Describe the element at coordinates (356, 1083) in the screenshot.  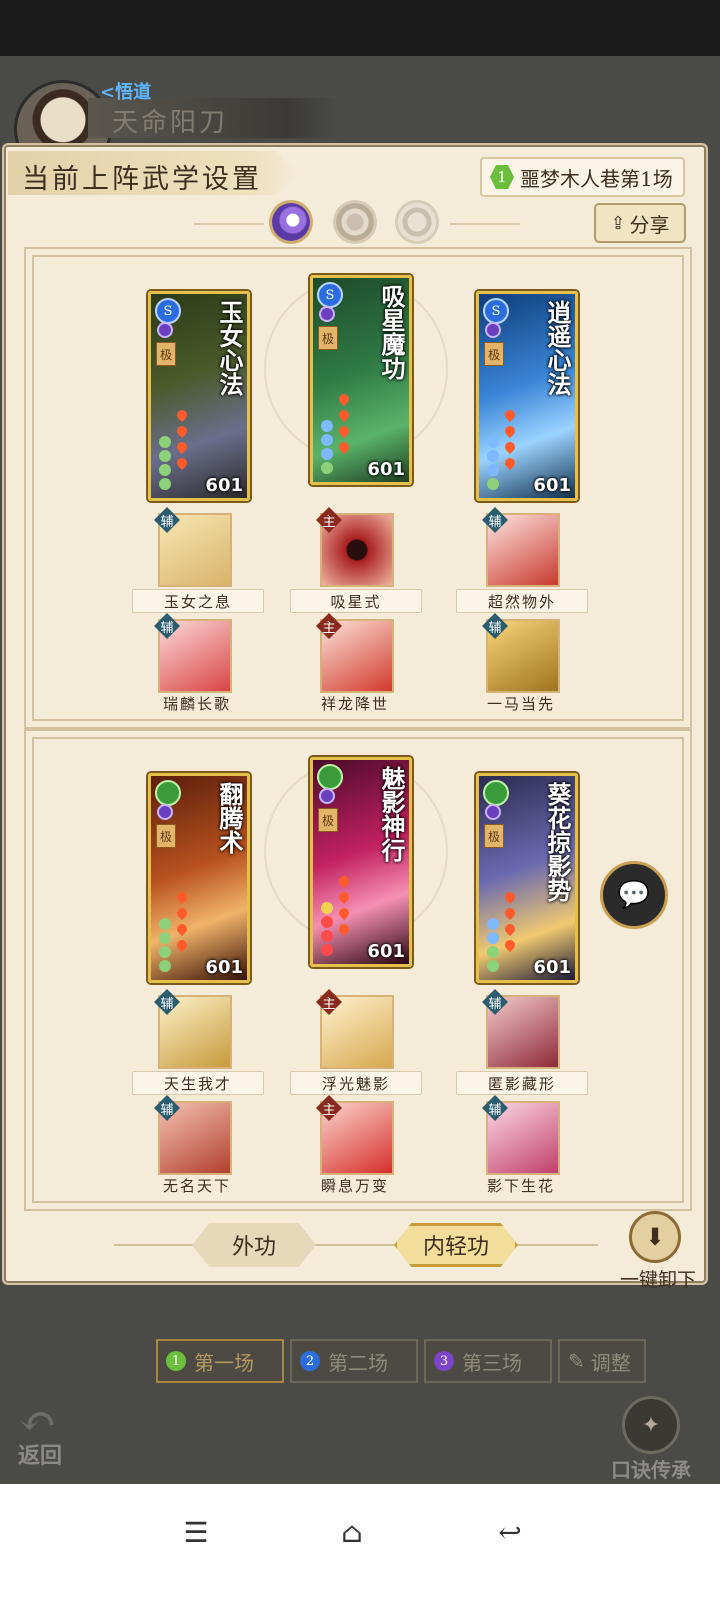
I see `skill-label: 浮光魅影` at that location.